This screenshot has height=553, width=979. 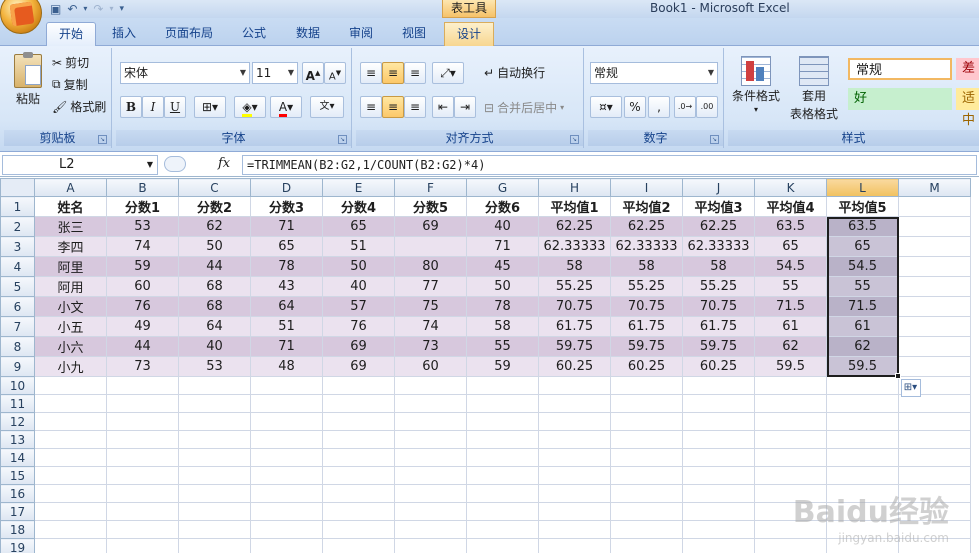 What do you see at coordinates (862, 326) in the screenshot?
I see `grid-cell: 61` at bounding box center [862, 326].